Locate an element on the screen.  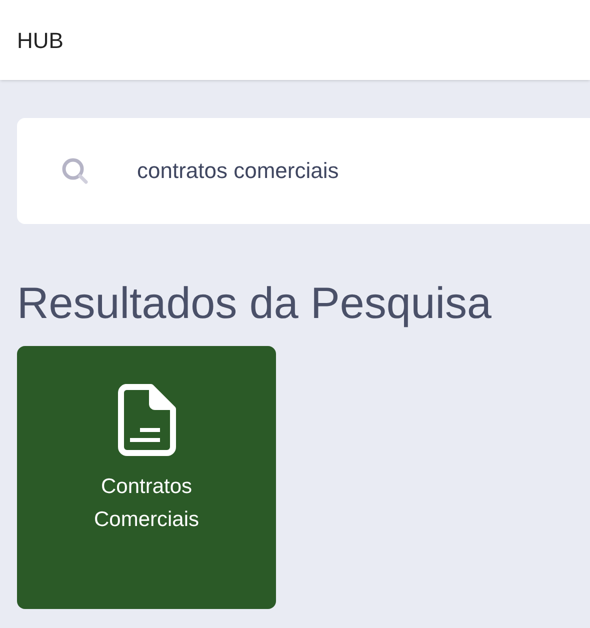
search-icon is located at coordinates (75, 171).